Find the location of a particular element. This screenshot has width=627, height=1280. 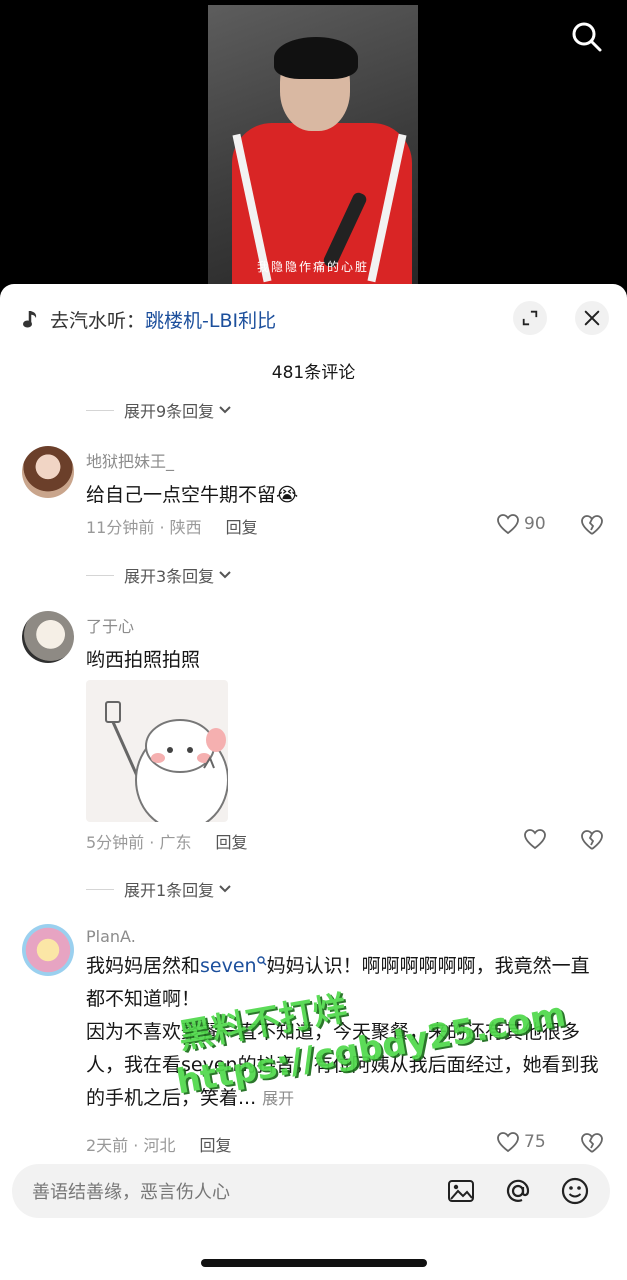

expand-text-link: 展开 is located at coordinates (278, 1098).